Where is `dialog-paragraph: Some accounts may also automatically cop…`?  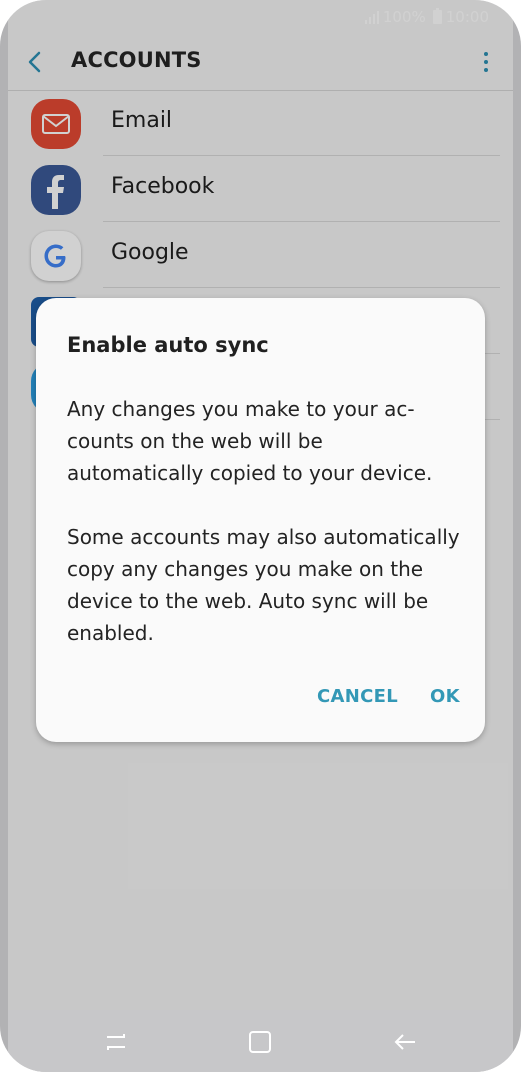
dialog-paragraph: Some accounts may also automatically cop… is located at coordinates (263, 585).